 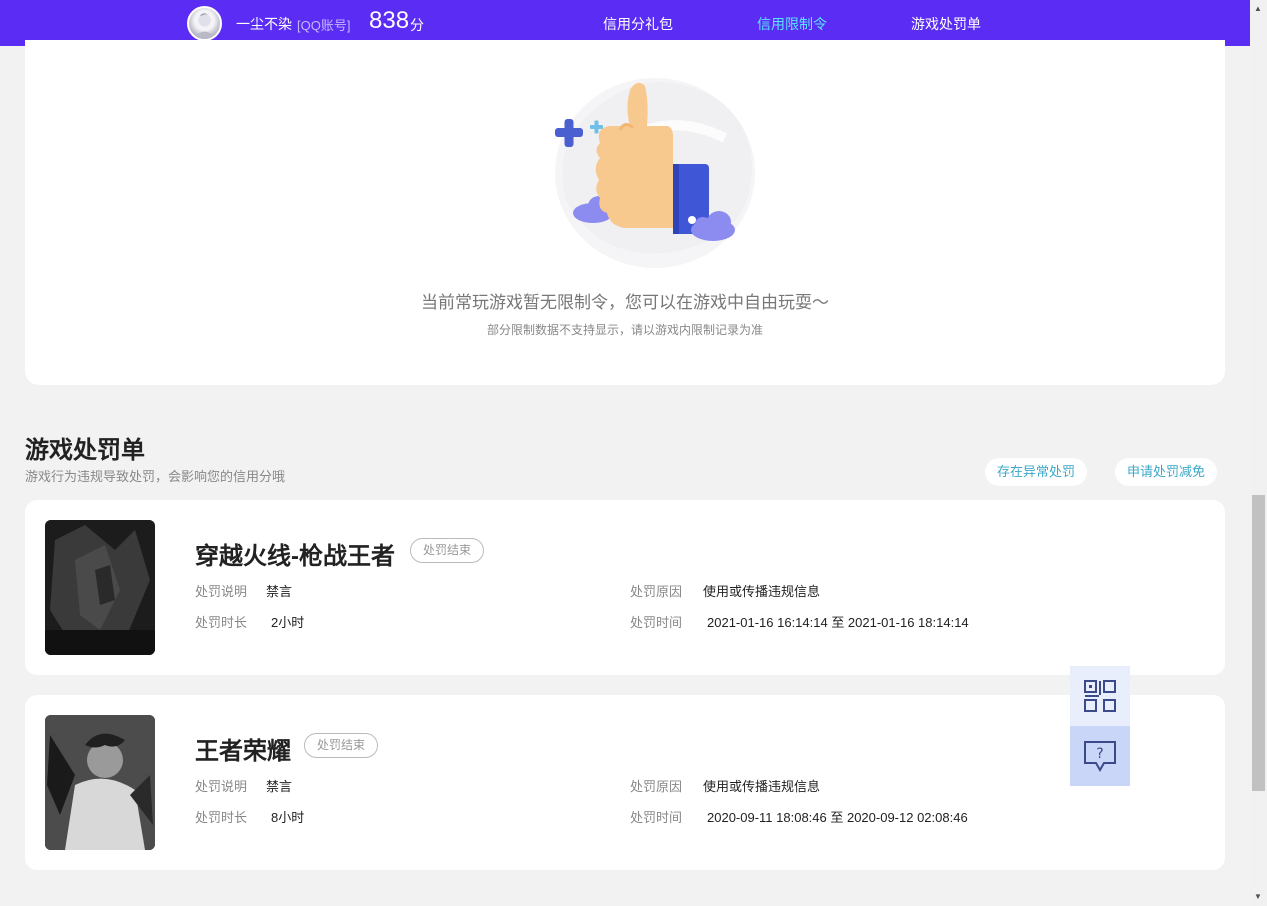 I want to click on qr-code-button, so click(x=1100, y=696).